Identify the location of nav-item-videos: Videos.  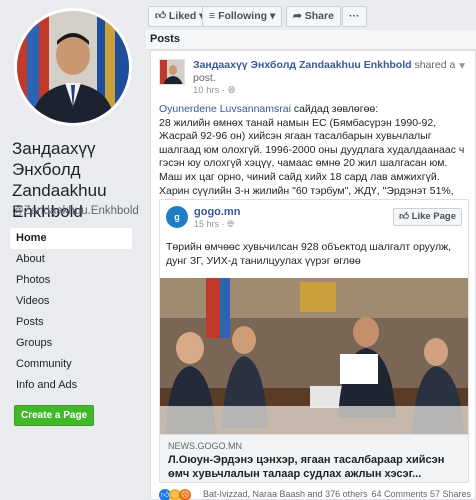
(71, 301).